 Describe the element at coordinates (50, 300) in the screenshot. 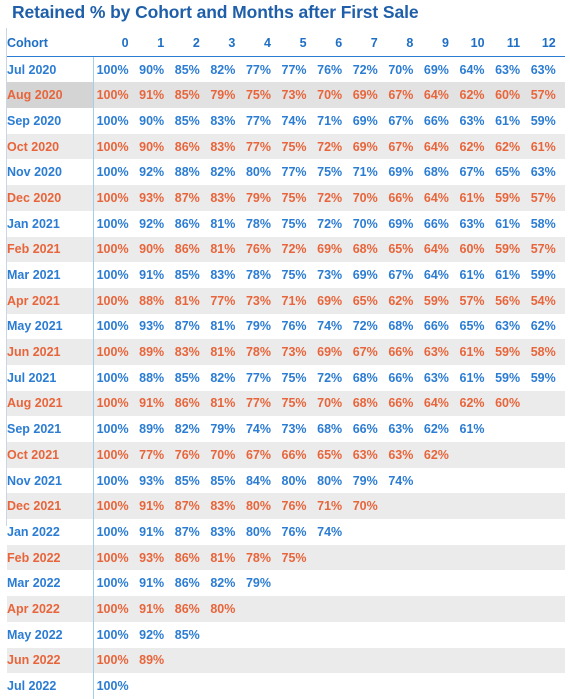

I see `cohort-label: Apr 2021` at that location.